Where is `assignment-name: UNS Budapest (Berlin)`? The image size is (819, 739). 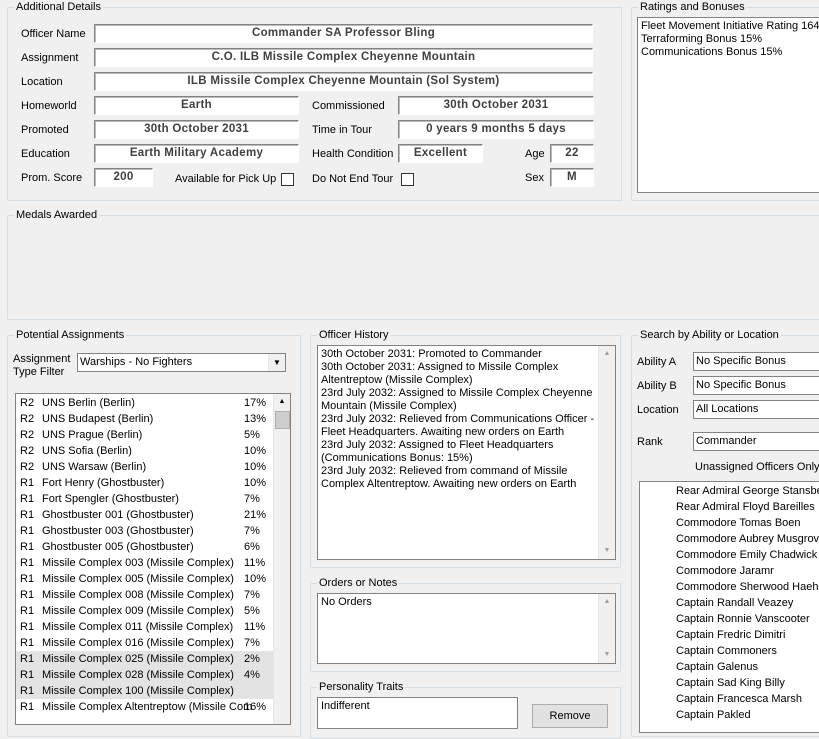
assignment-name: UNS Budapest (Berlin) is located at coordinates (98, 419).